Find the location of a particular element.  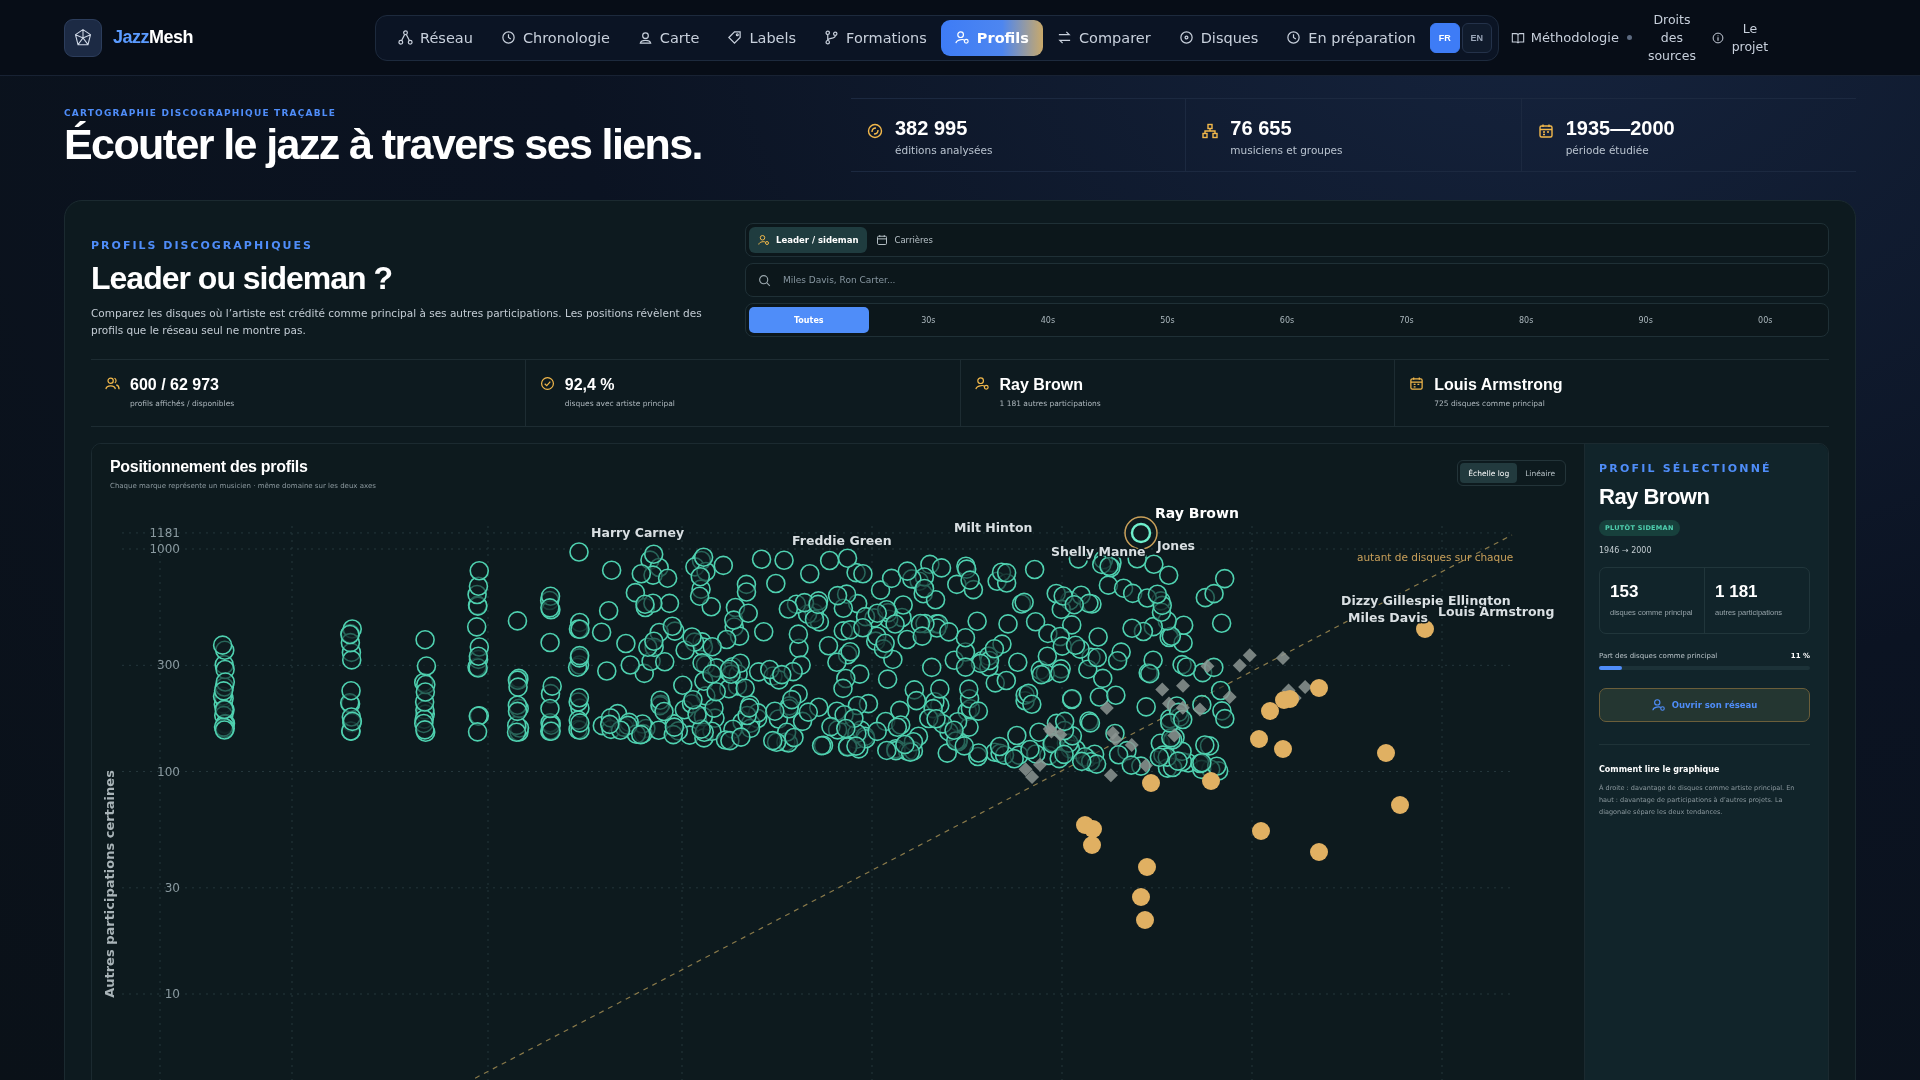

decade-filter: 80s is located at coordinates (1526, 320).